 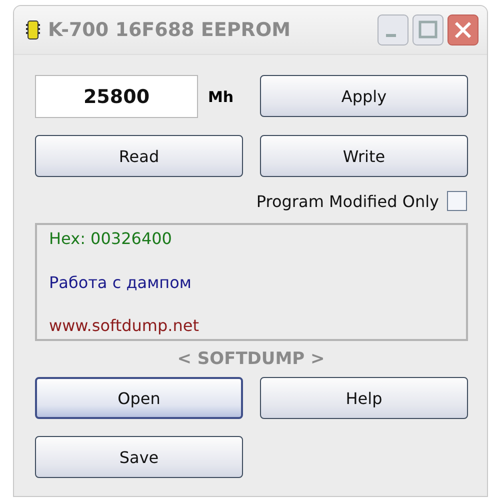 What do you see at coordinates (116, 96) in the screenshot?
I see `value-field: 25800` at bounding box center [116, 96].